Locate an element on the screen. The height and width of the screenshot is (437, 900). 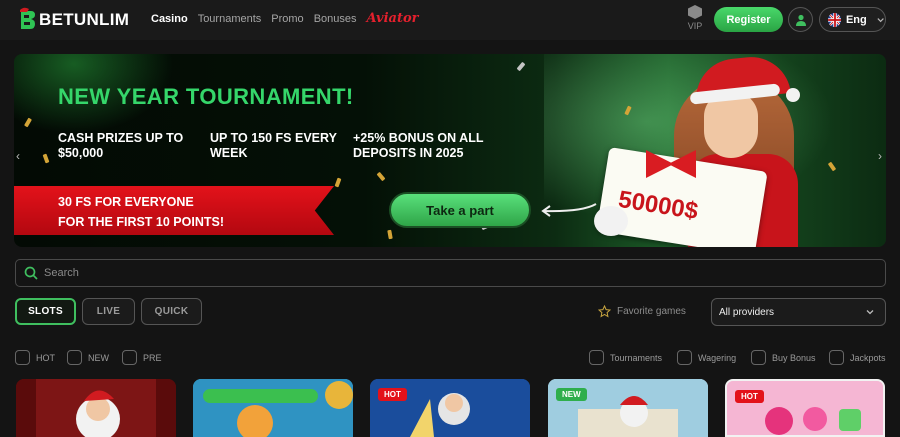
filter-label: NEW is located at coordinates (98, 357).